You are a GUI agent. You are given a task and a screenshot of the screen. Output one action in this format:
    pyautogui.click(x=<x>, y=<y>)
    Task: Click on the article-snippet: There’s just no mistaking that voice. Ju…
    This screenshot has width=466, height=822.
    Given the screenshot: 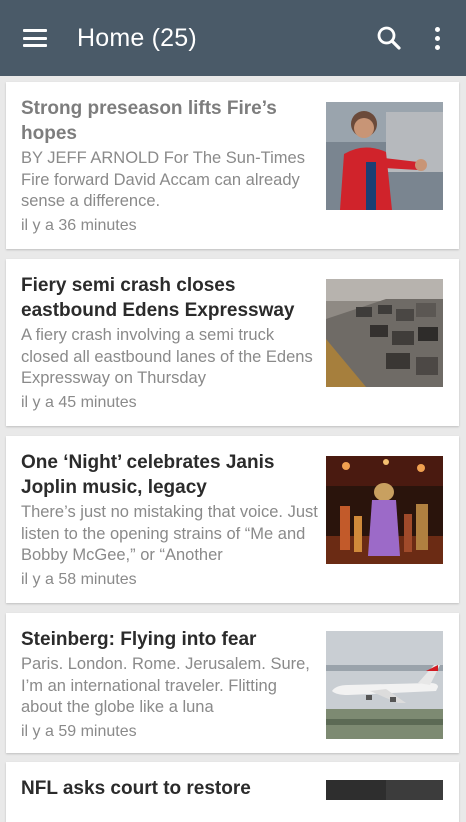 What is the action you would take?
    pyautogui.click(x=169, y=533)
    